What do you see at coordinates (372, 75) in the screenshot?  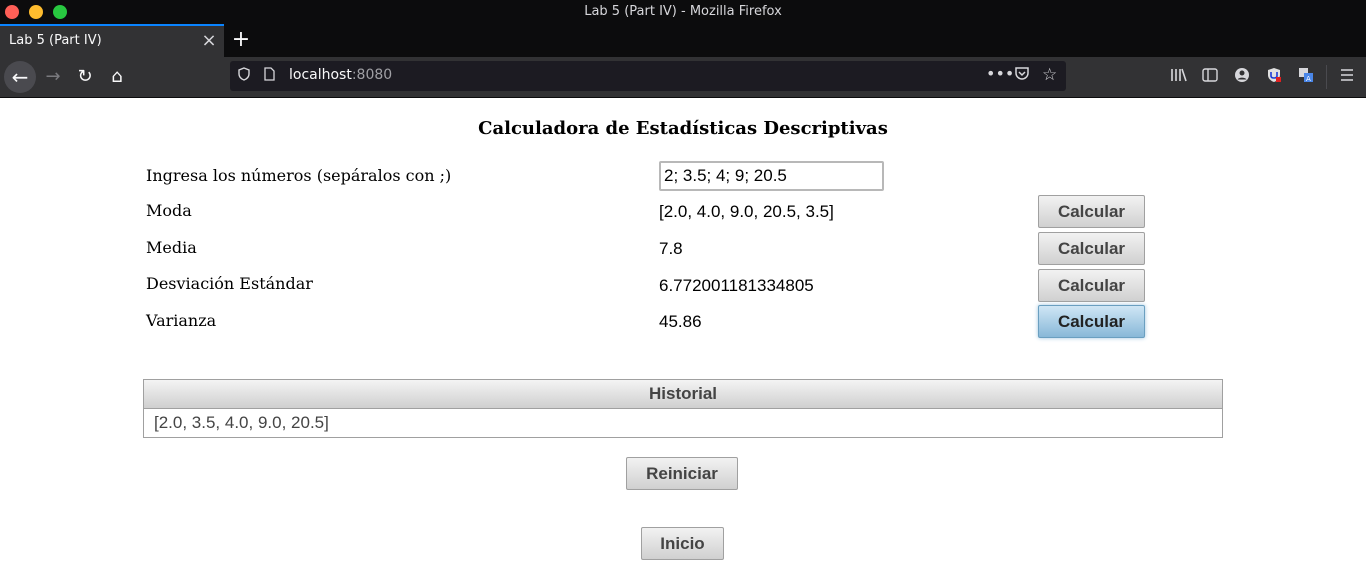 I see `url-port: :8080` at bounding box center [372, 75].